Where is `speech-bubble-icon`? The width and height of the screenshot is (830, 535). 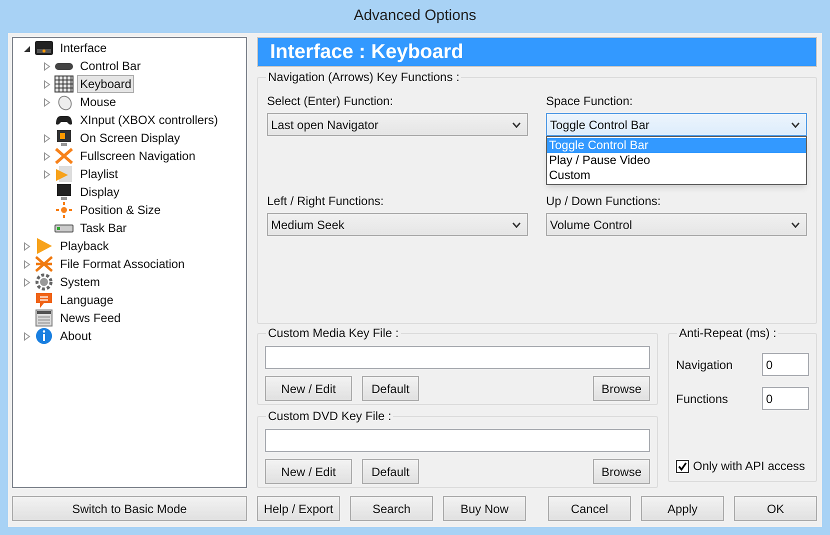 speech-bubble-icon is located at coordinates (44, 300).